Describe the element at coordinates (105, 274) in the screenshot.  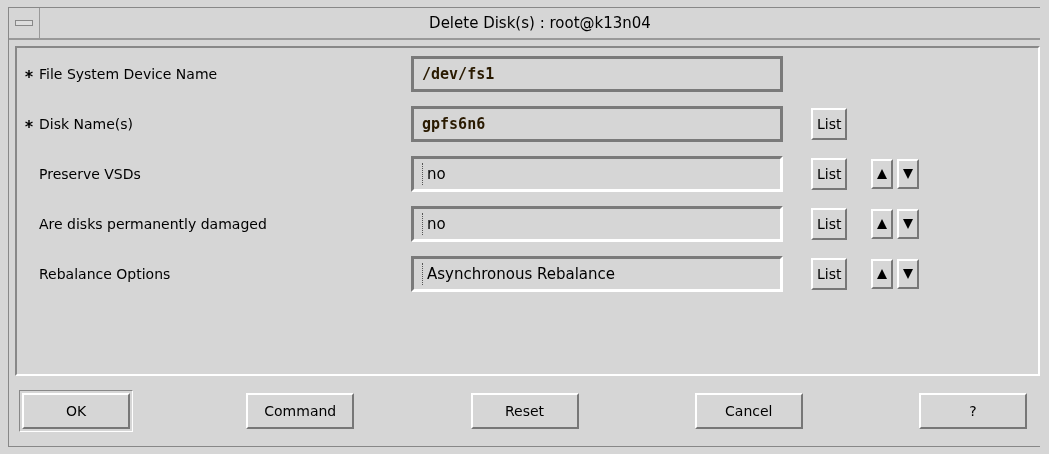
I see `field-label: Rebalance Options` at that location.